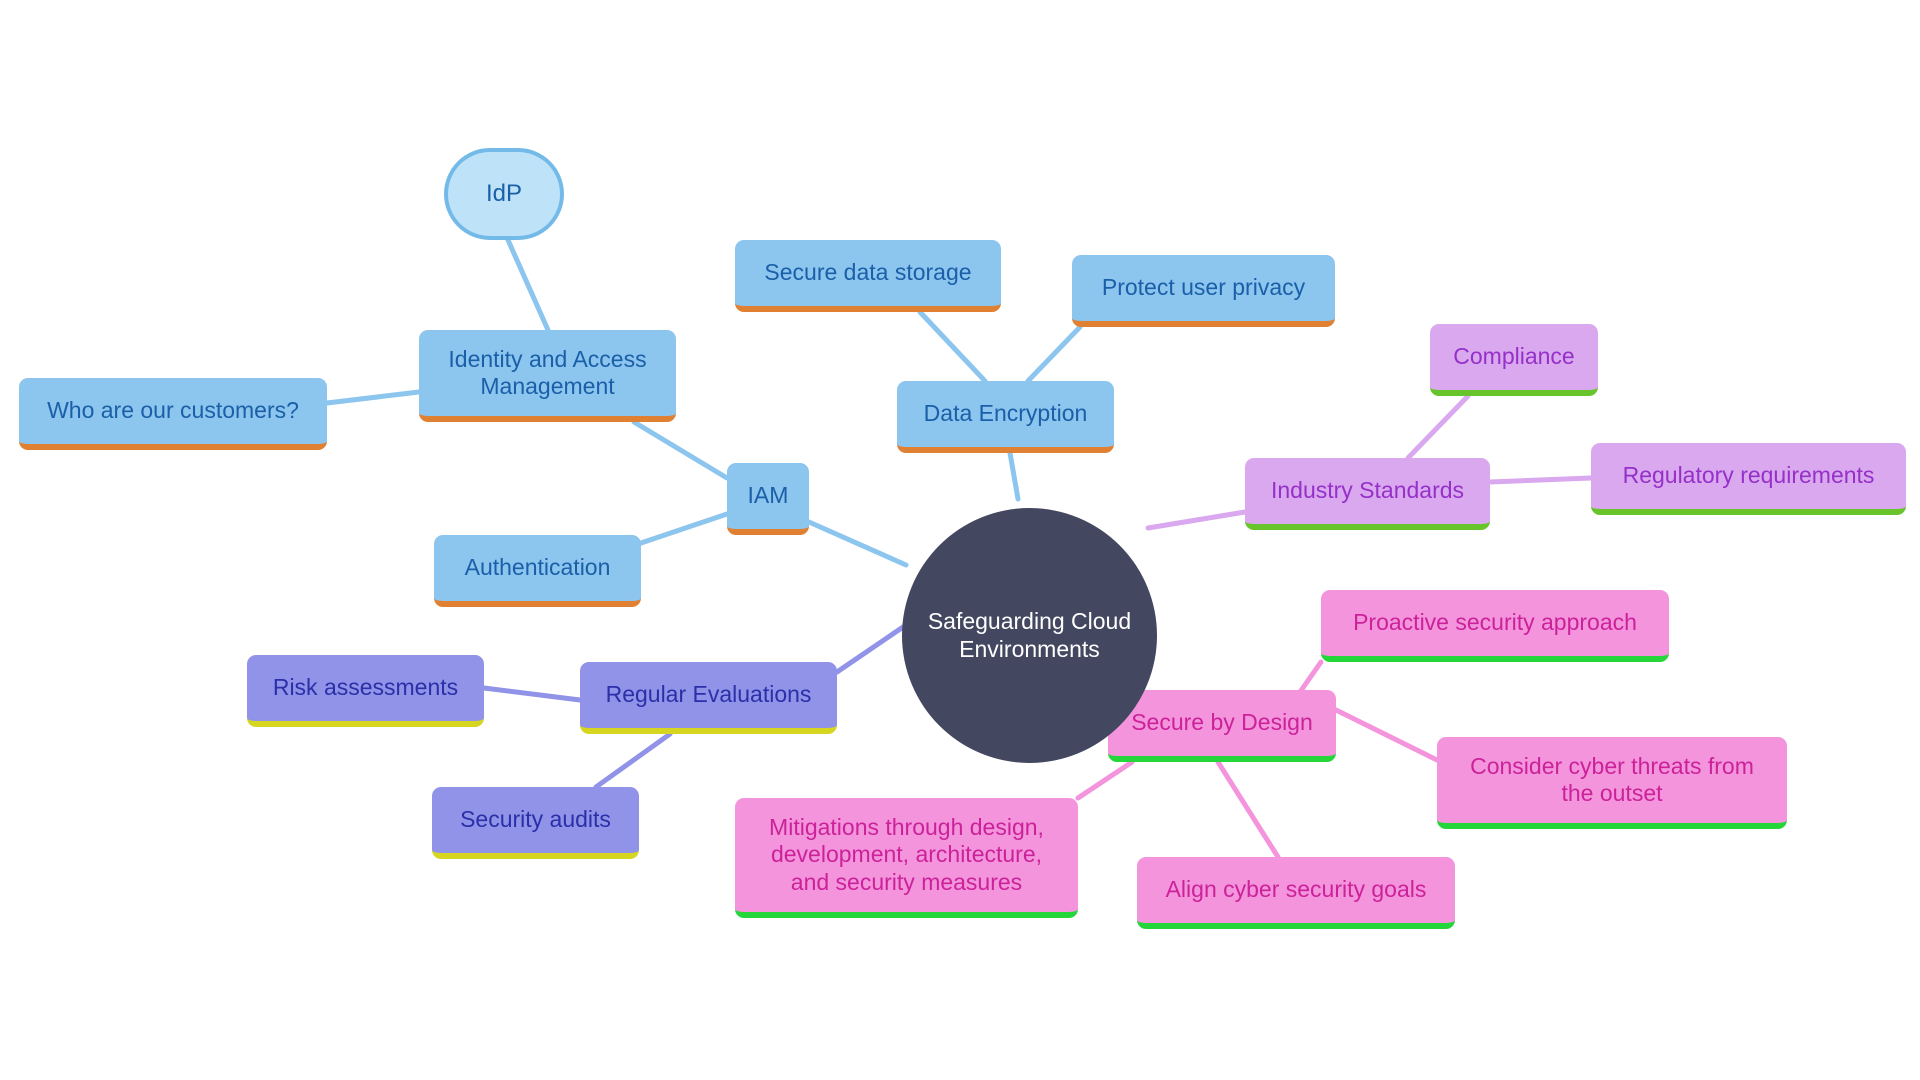 Image resolution: width=1920 pixels, height=1080 pixels. What do you see at coordinates (684, 528) in the screenshot?
I see `edge-authentication-to-iam` at bounding box center [684, 528].